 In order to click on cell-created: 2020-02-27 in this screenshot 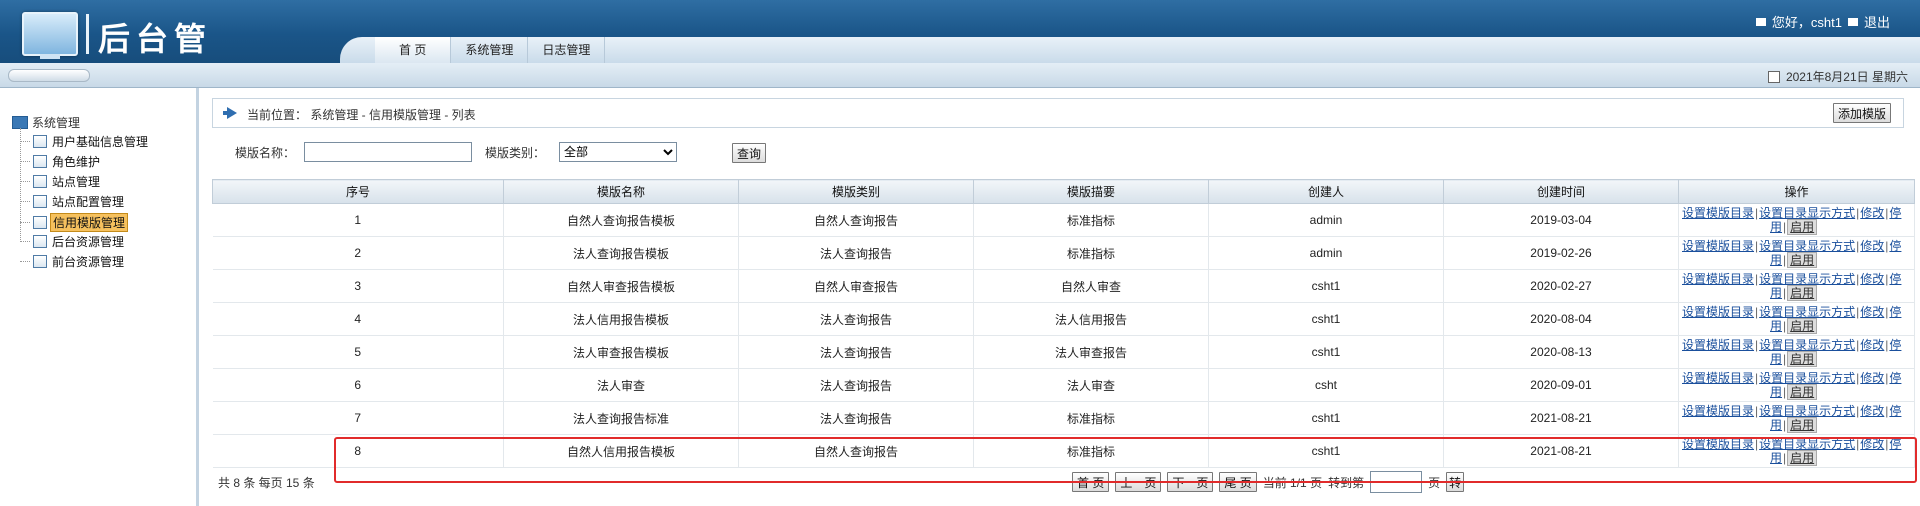, I will do `click(1561, 286)`.